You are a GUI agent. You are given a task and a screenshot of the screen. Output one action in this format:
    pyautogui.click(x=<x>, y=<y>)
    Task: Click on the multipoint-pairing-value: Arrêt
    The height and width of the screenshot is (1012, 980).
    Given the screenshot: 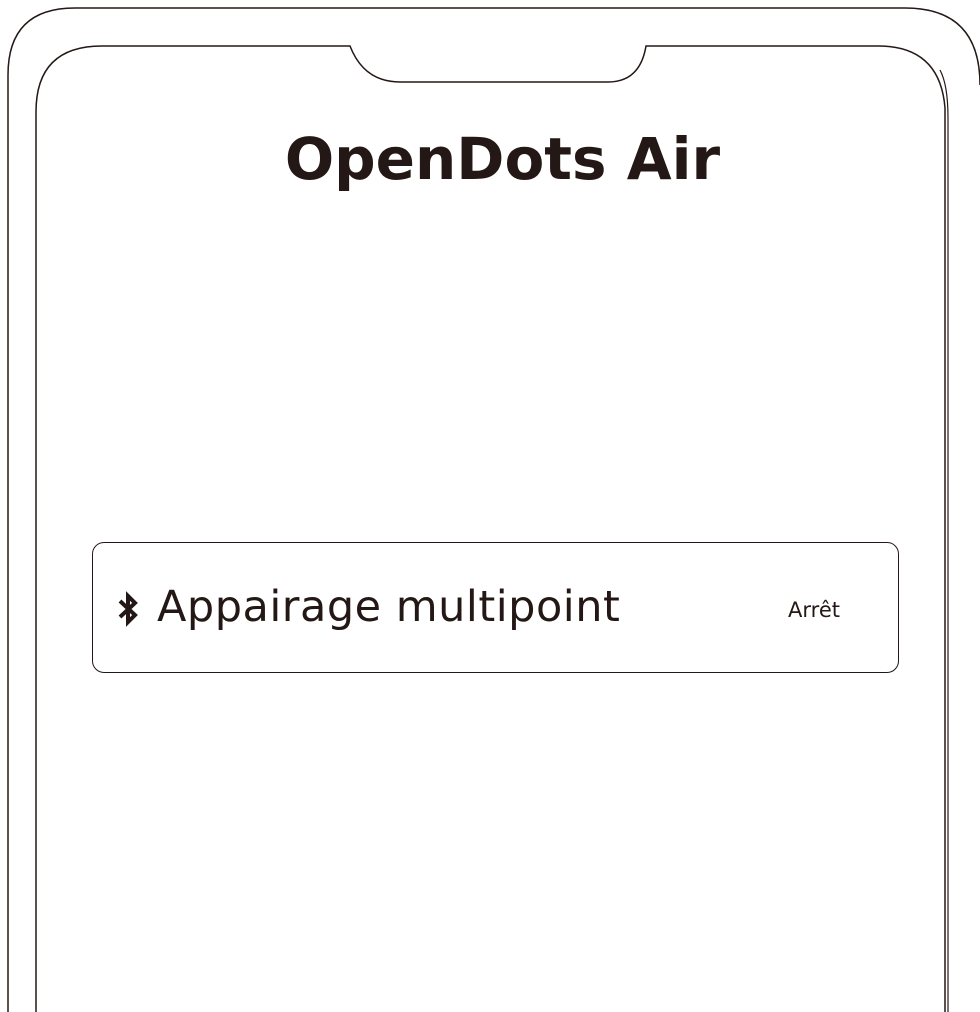 What is the action you would take?
    pyautogui.click(x=814, y=610)
    